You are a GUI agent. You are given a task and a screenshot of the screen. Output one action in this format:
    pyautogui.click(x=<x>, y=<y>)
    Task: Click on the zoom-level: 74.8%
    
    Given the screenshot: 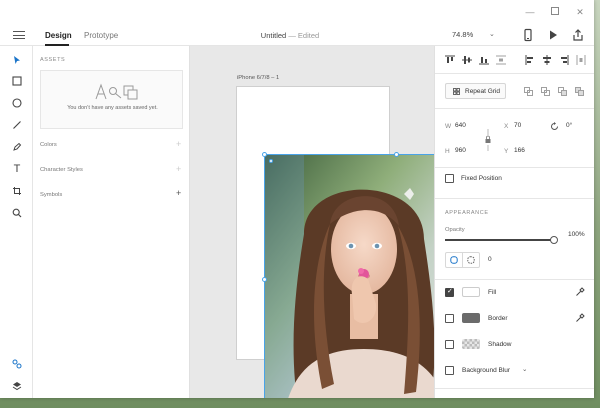 What is the action you would take?
    pyautogui.click(x=462, y=34)
    